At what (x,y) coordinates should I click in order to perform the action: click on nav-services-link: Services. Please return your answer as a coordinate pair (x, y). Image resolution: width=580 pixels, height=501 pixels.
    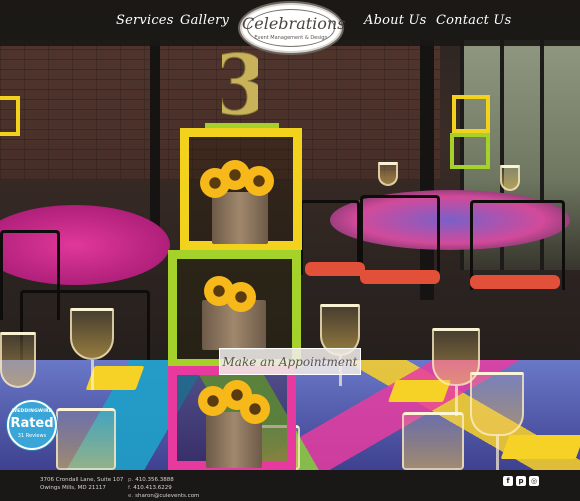
    Looking at the image, I should click on (145, 20).